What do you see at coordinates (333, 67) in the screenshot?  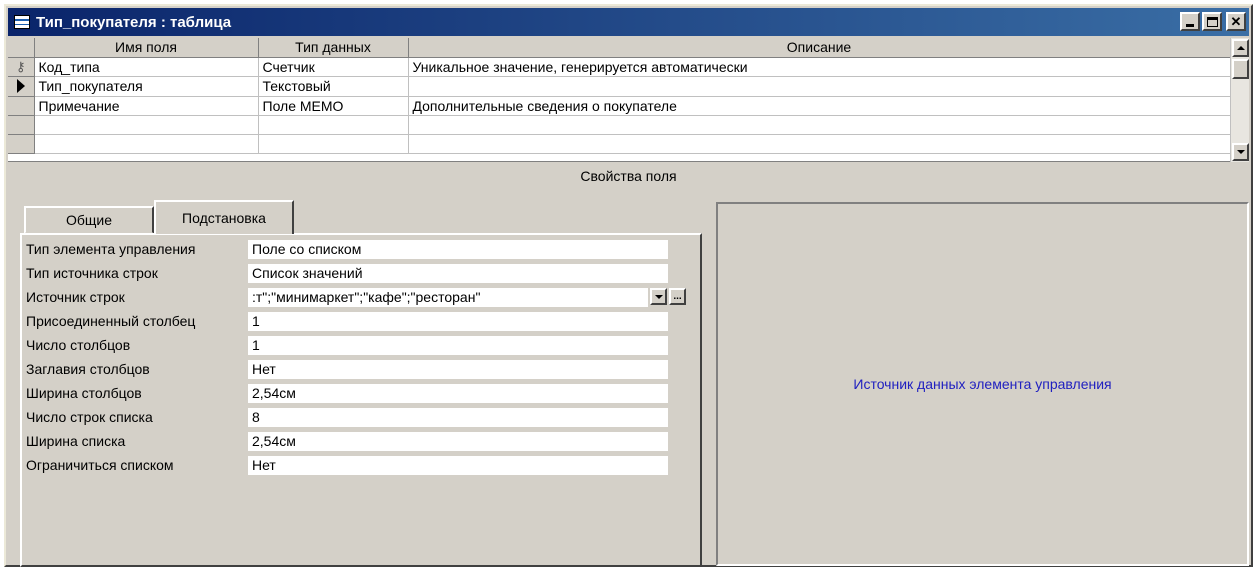 I see `data-type-cell: Счетчик` at bounding box center [333, 67].